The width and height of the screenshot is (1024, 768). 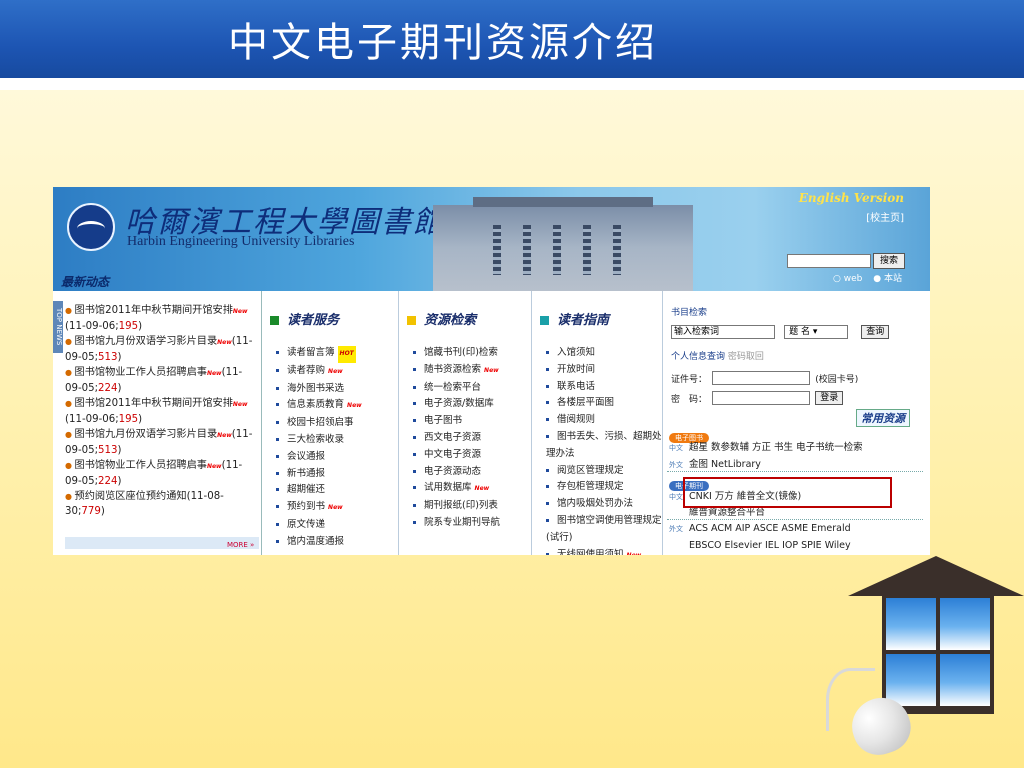 I want to click on news-item: ● 图书馆2011年中秋节期间开馆安排New (11-09-06;195), so click(x=161, y=318).